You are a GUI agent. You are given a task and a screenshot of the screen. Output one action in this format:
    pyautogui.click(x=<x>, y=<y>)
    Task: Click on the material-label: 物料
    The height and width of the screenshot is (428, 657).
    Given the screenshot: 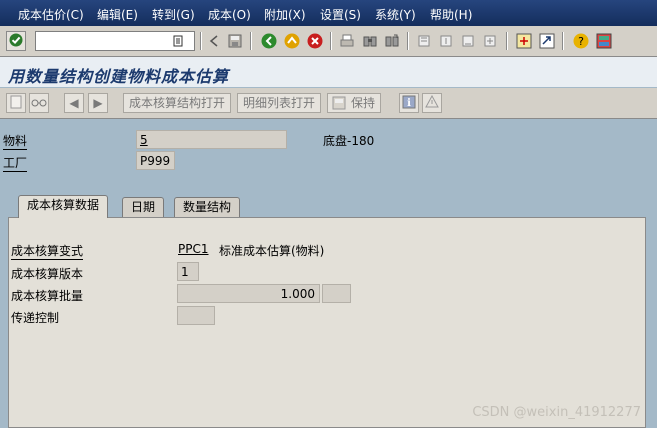 What is the action you would take?
    pyautogui.click(x=15, y=142)
    